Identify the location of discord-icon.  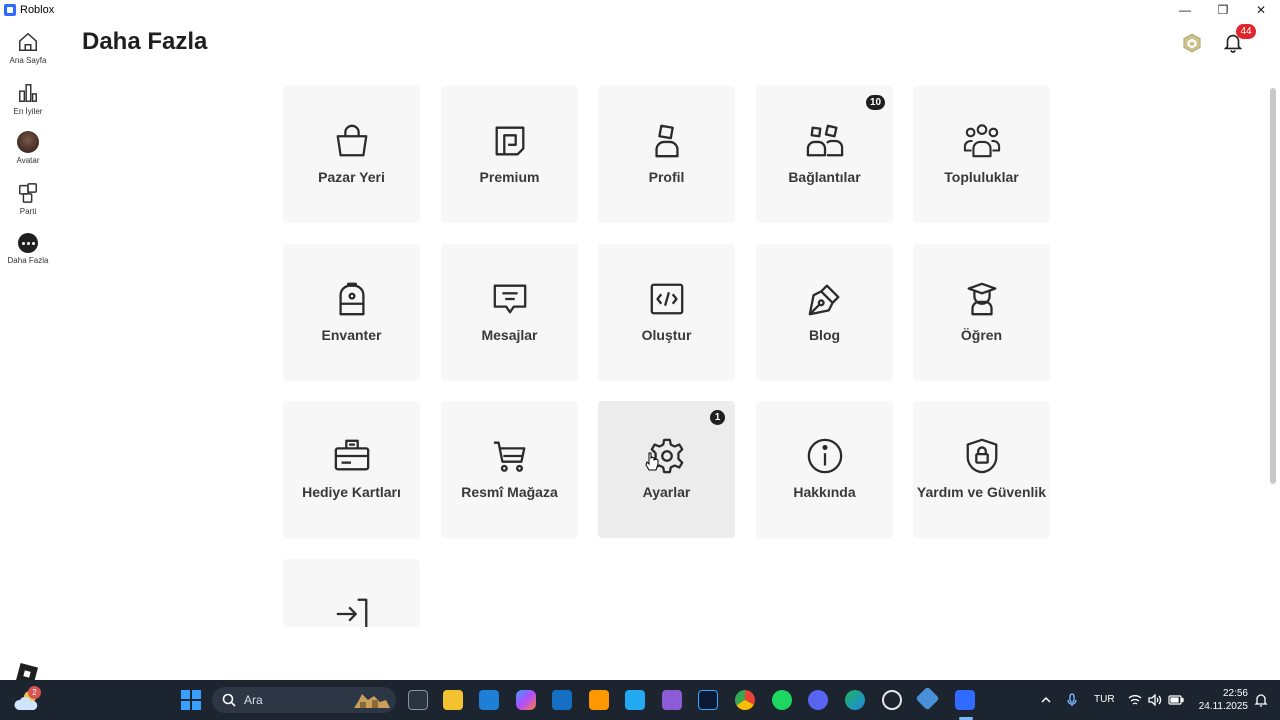
(818, 700).